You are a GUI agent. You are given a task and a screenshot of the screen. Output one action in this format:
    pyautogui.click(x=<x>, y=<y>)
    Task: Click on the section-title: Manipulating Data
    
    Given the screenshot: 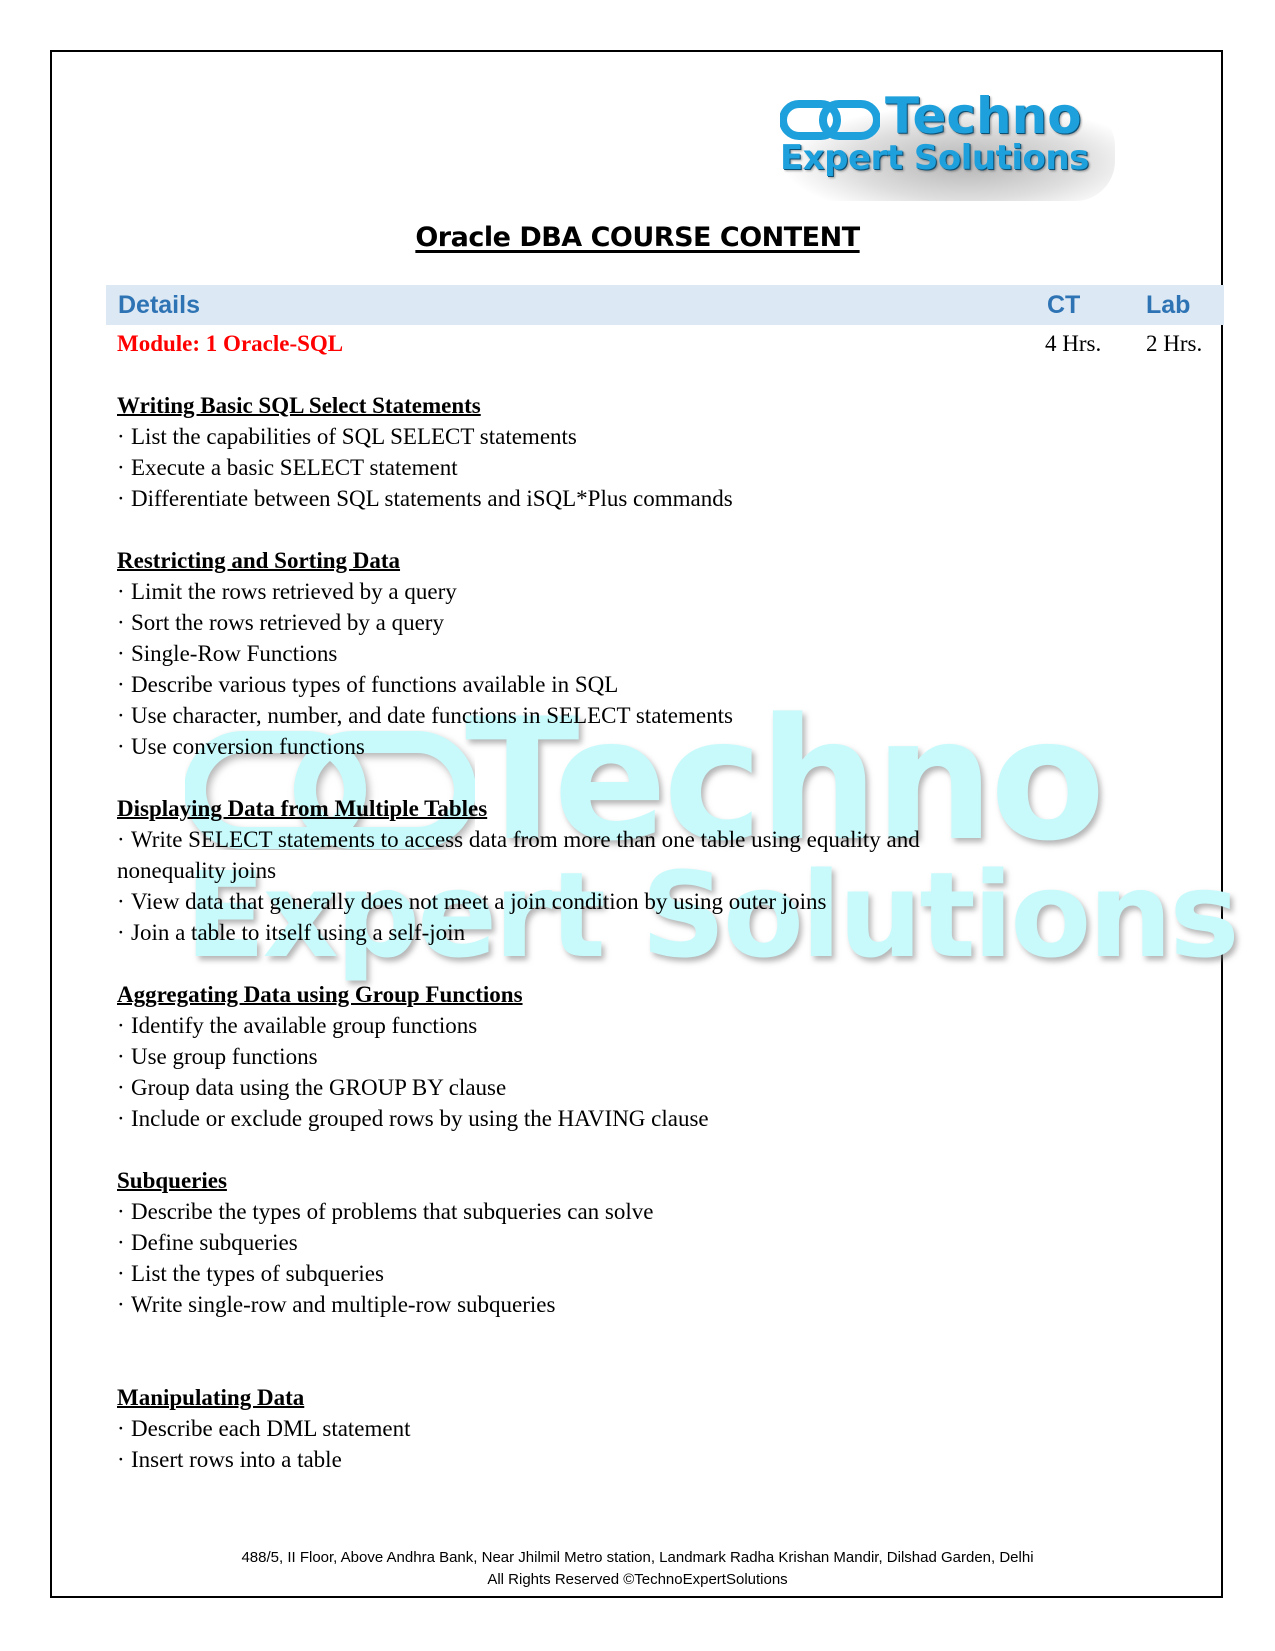 What is the action you would take?
    pyautogui.click(x=211, y=1397)
    